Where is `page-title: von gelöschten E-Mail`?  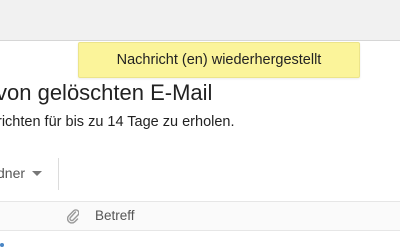
page-title: von gelöschten E-Mail is located at coordinates (106, 92).